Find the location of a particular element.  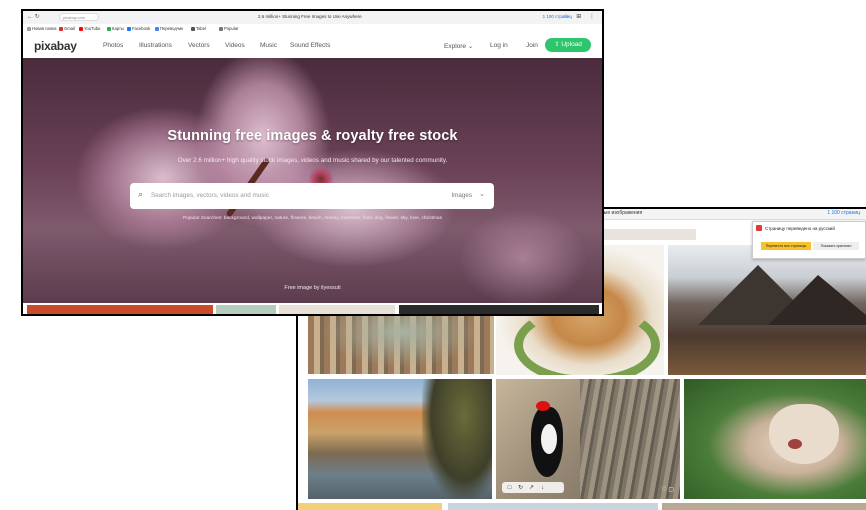

bookmark-label: Переводчик is located at coordinates (172, 28).